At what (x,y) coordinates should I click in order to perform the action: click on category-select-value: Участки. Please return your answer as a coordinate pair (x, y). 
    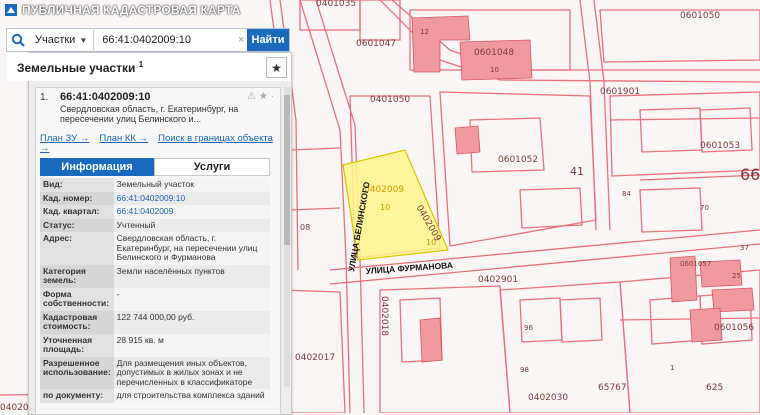
    Looking at the image, I should click on (55, 40).